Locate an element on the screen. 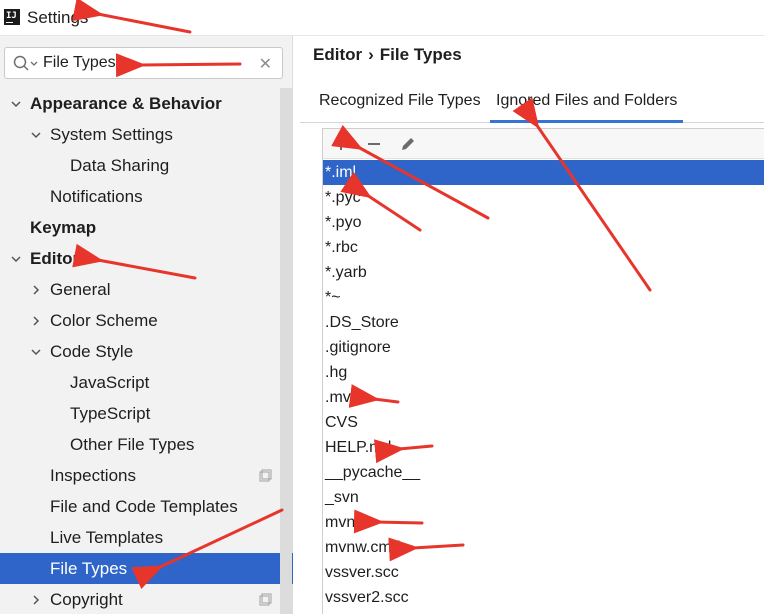 This screenshot has width=764, height=614. sidebar-item-label: Copyright is located at coordinates (86, 599).